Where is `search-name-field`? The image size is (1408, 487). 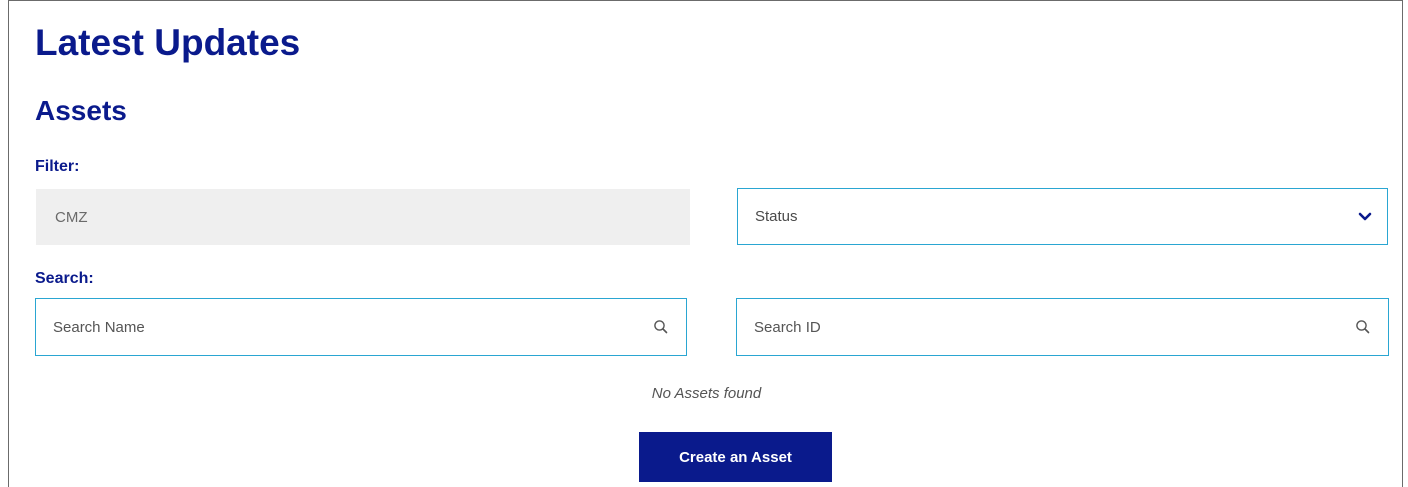
search-name-field is located at coordinates (361, 327).